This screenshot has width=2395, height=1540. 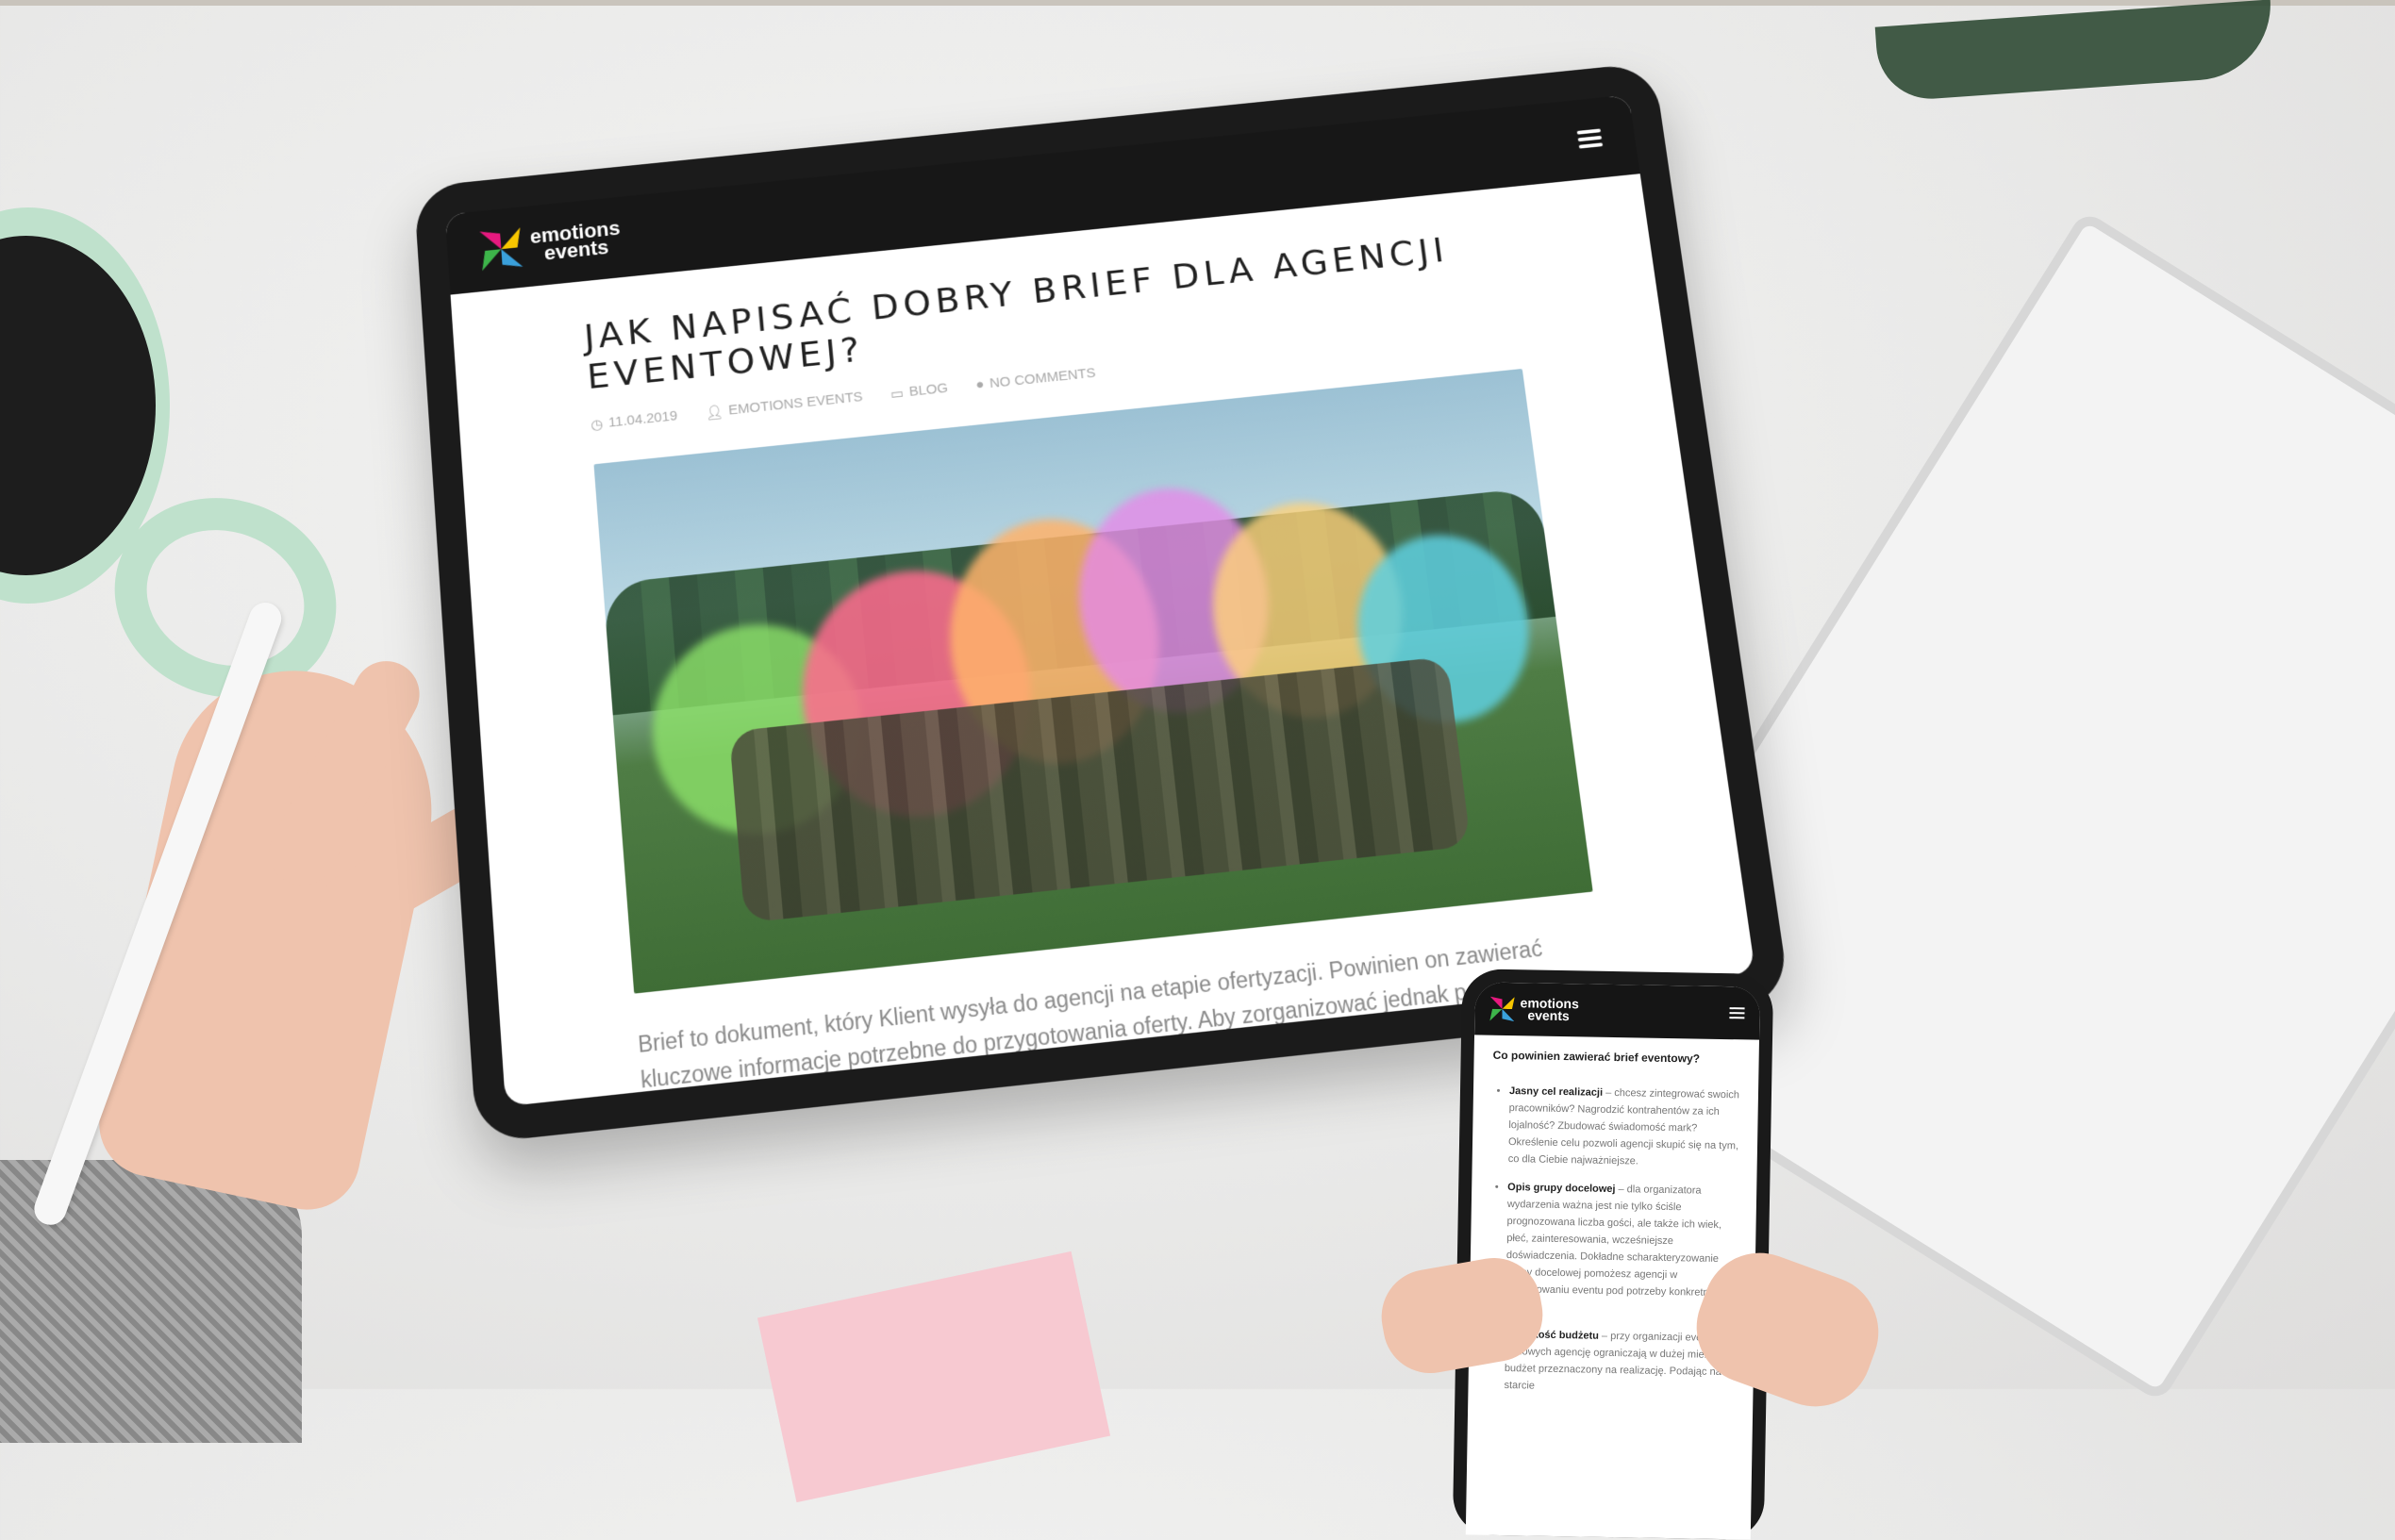 I want to click on pink-paper, so click(x=934, y=1376).